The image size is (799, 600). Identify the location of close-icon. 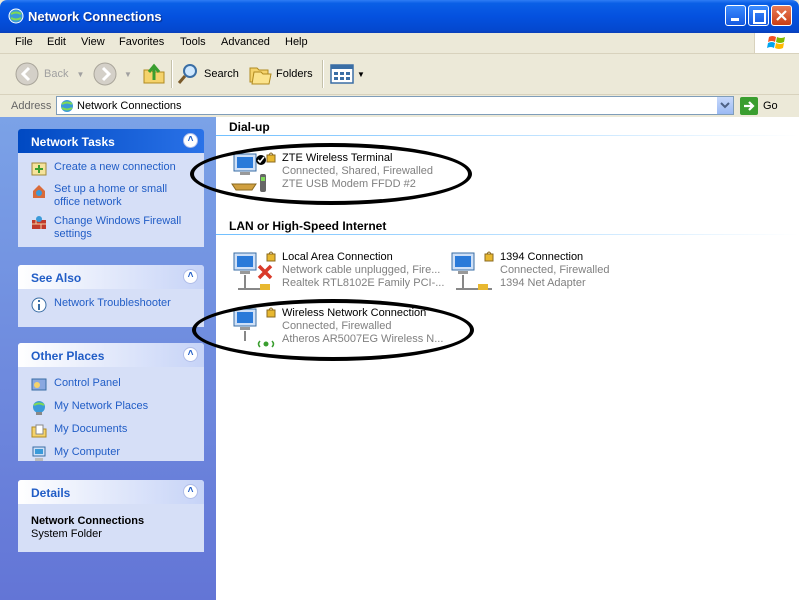
(781, 15).